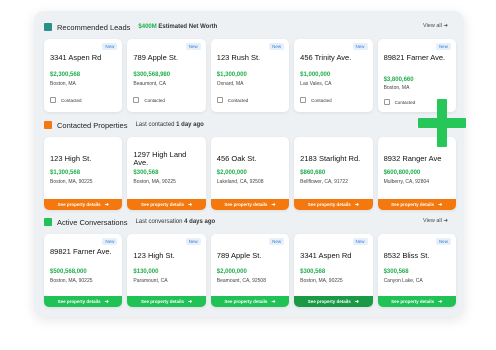 Image resolution: width=496 pixels, height=350 pixels. Describe the element at coordinates (403, 281) in the screenshot. I see `card-location: Canyon Lake, CA` at that location.